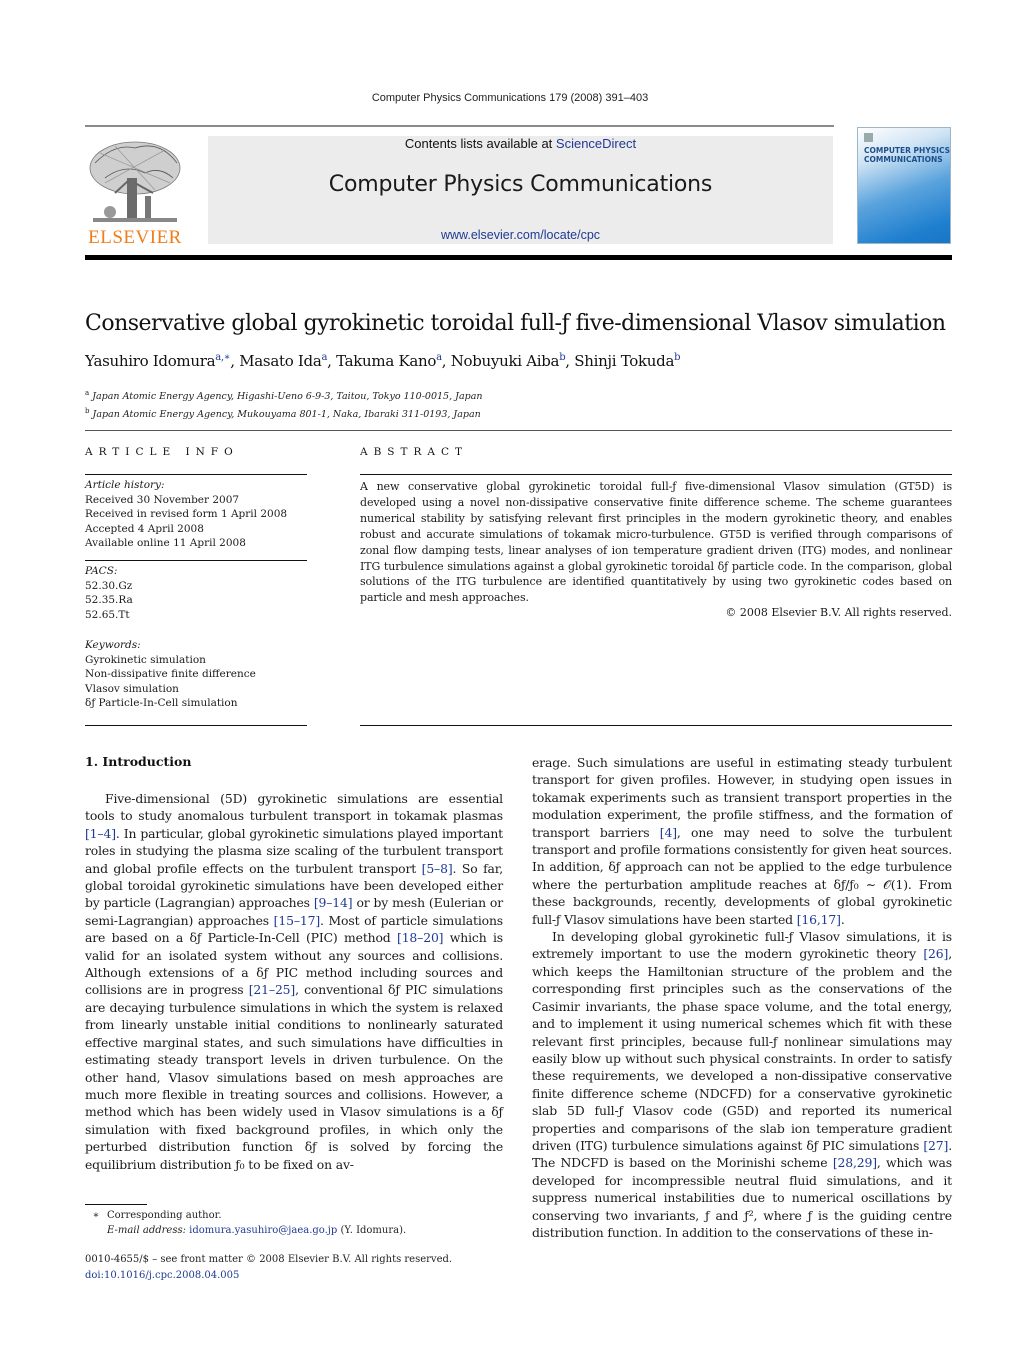  I want to click on cover-title: COMPUTER PHYSICS COMMUNICATIONS, so click(907, 155).